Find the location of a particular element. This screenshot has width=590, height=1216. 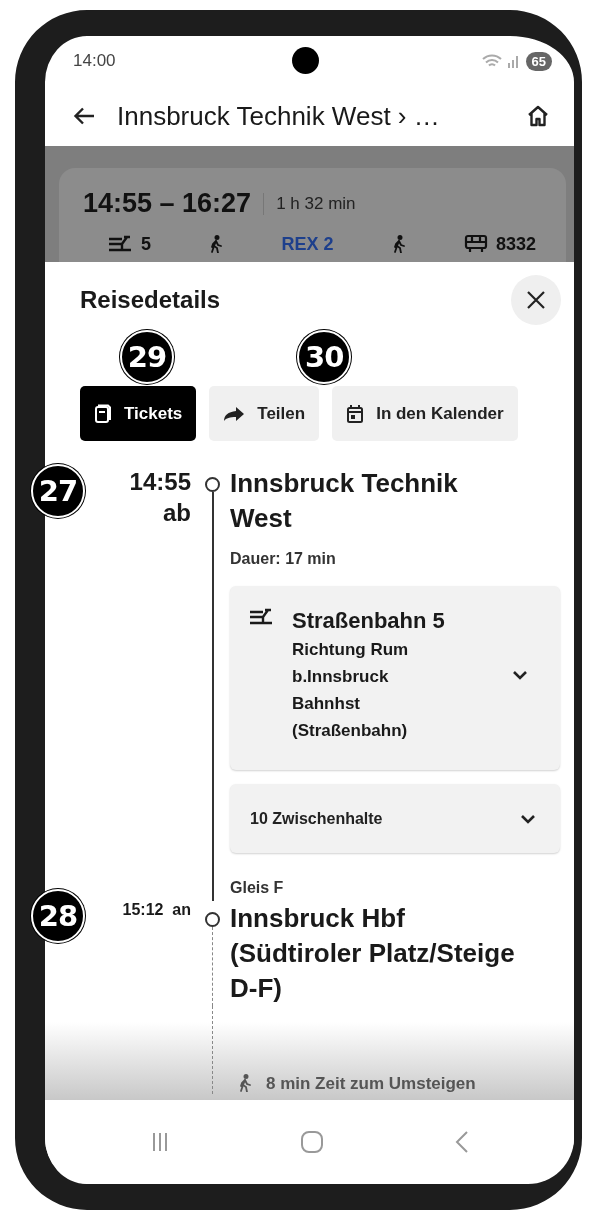

sheet-title: Reisedetails is located at coordinates (151, 300).